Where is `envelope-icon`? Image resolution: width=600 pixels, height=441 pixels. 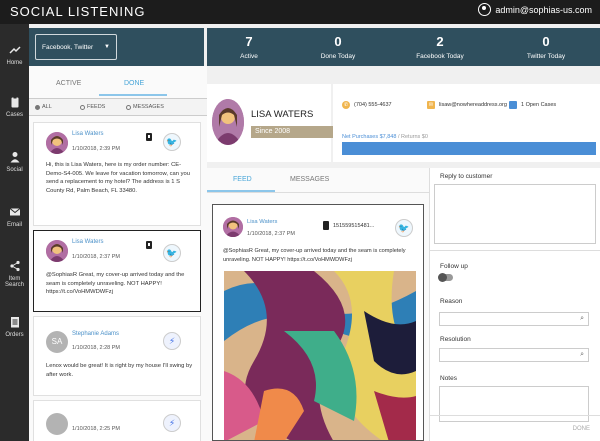 envelope-icon is located at coordinates (14, 212).